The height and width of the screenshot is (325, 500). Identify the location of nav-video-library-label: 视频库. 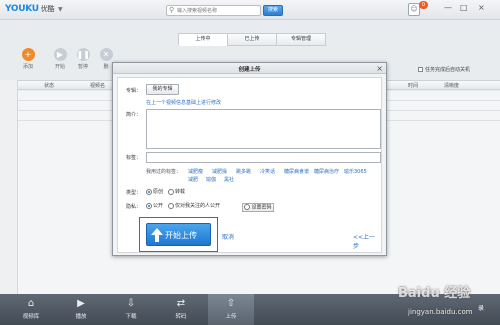
(31, 317).